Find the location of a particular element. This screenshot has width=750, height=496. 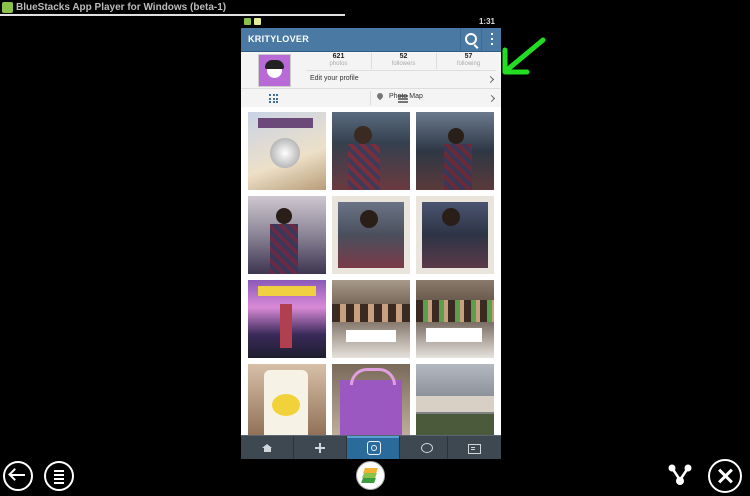

stat-label: followers is located at coordinates (403, 64).